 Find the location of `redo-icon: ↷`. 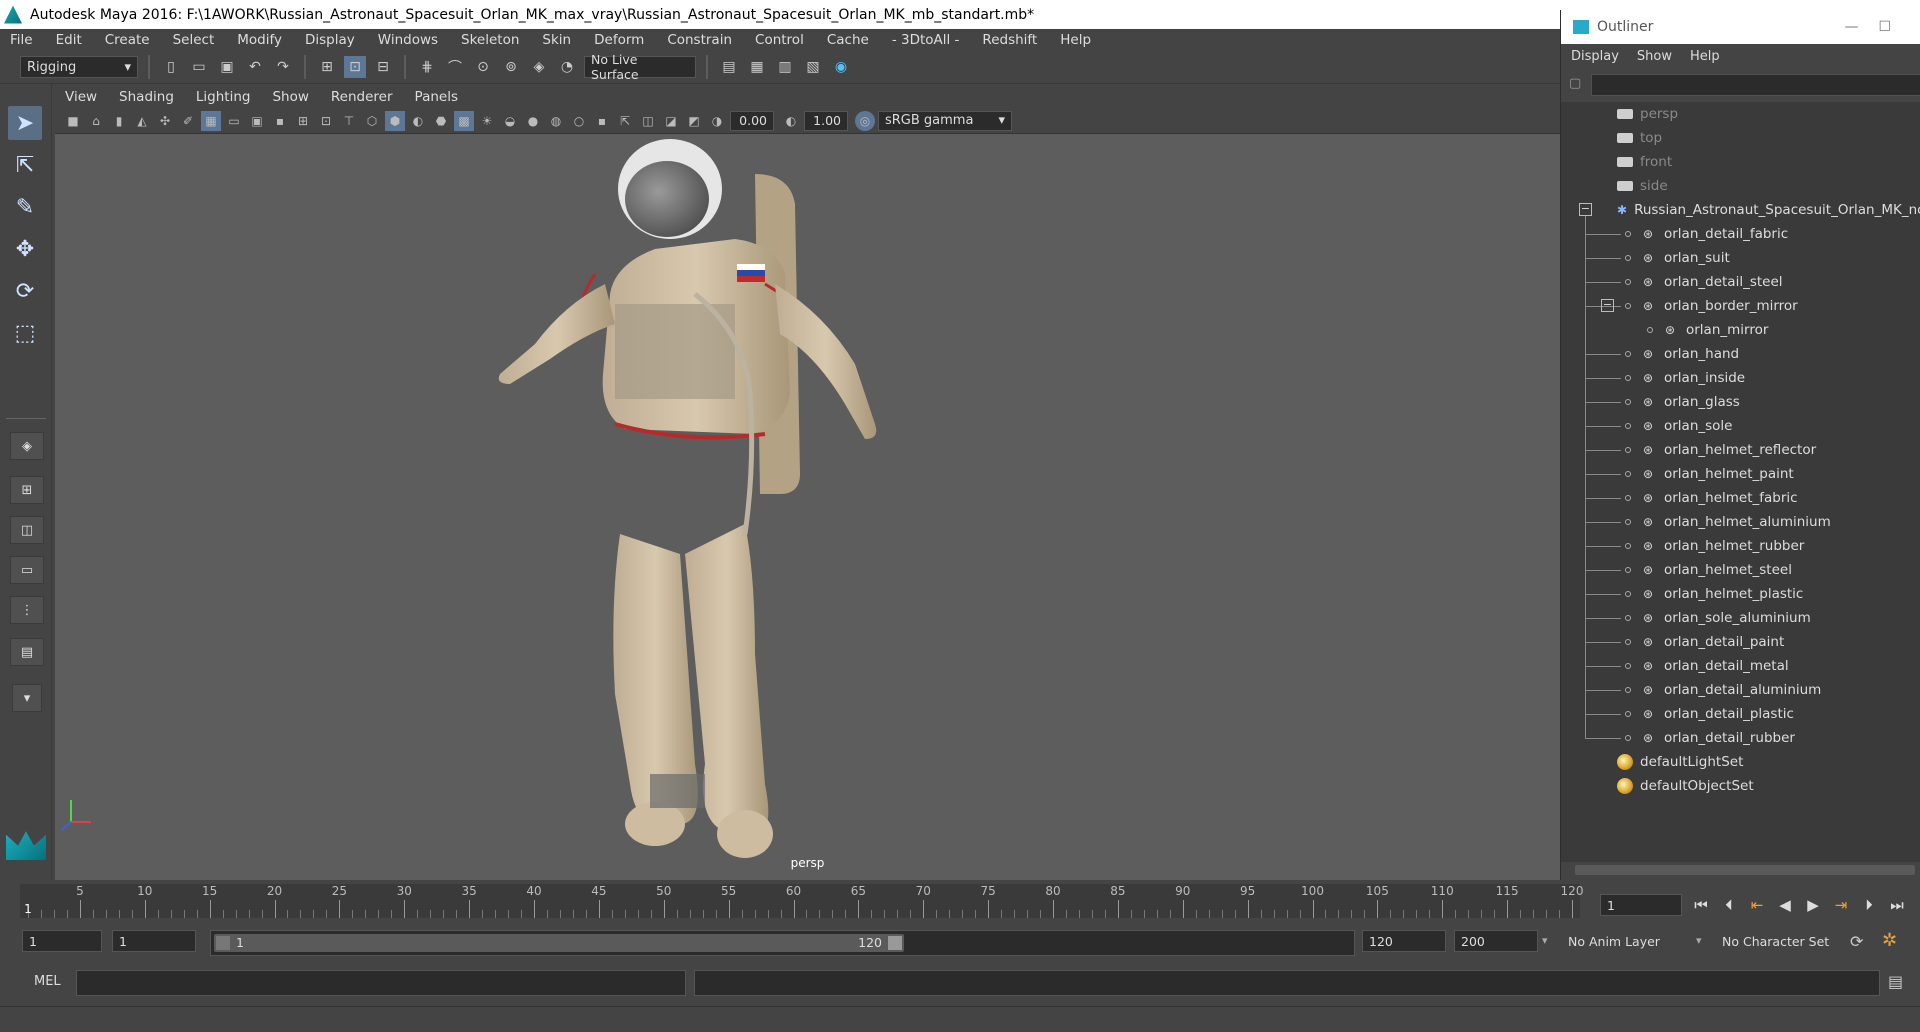

redo-icon: ↷ is located at coordinates (283, 67).